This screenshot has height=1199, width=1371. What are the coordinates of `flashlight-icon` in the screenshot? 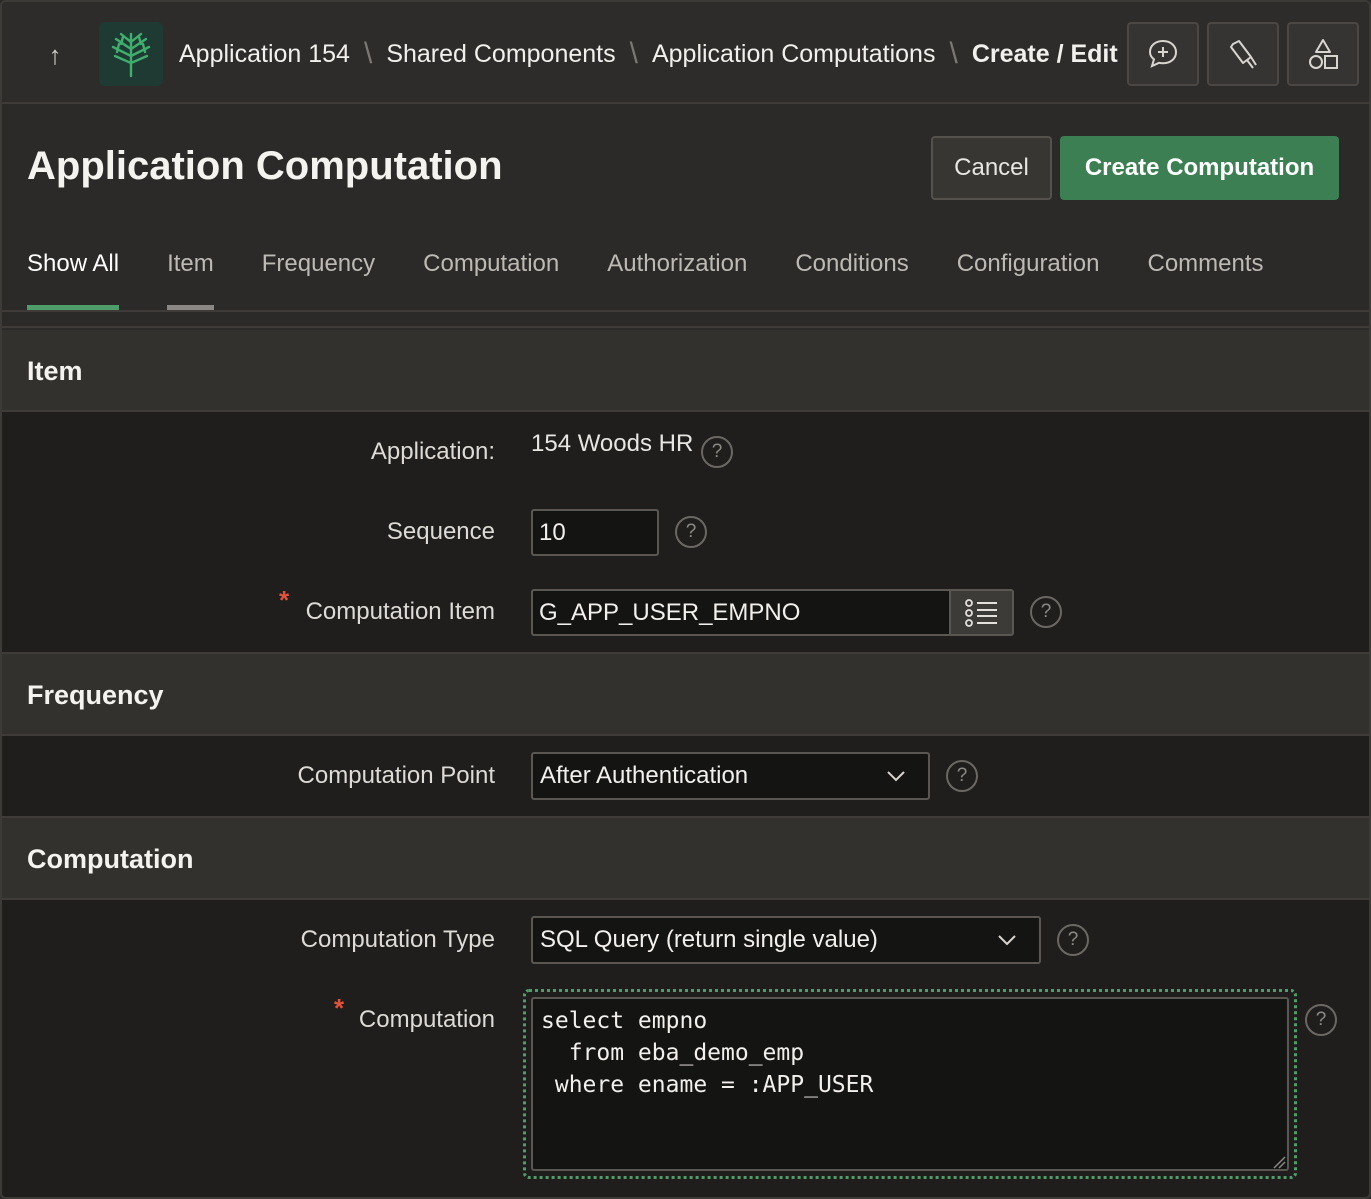 It's located at (1243, 54).